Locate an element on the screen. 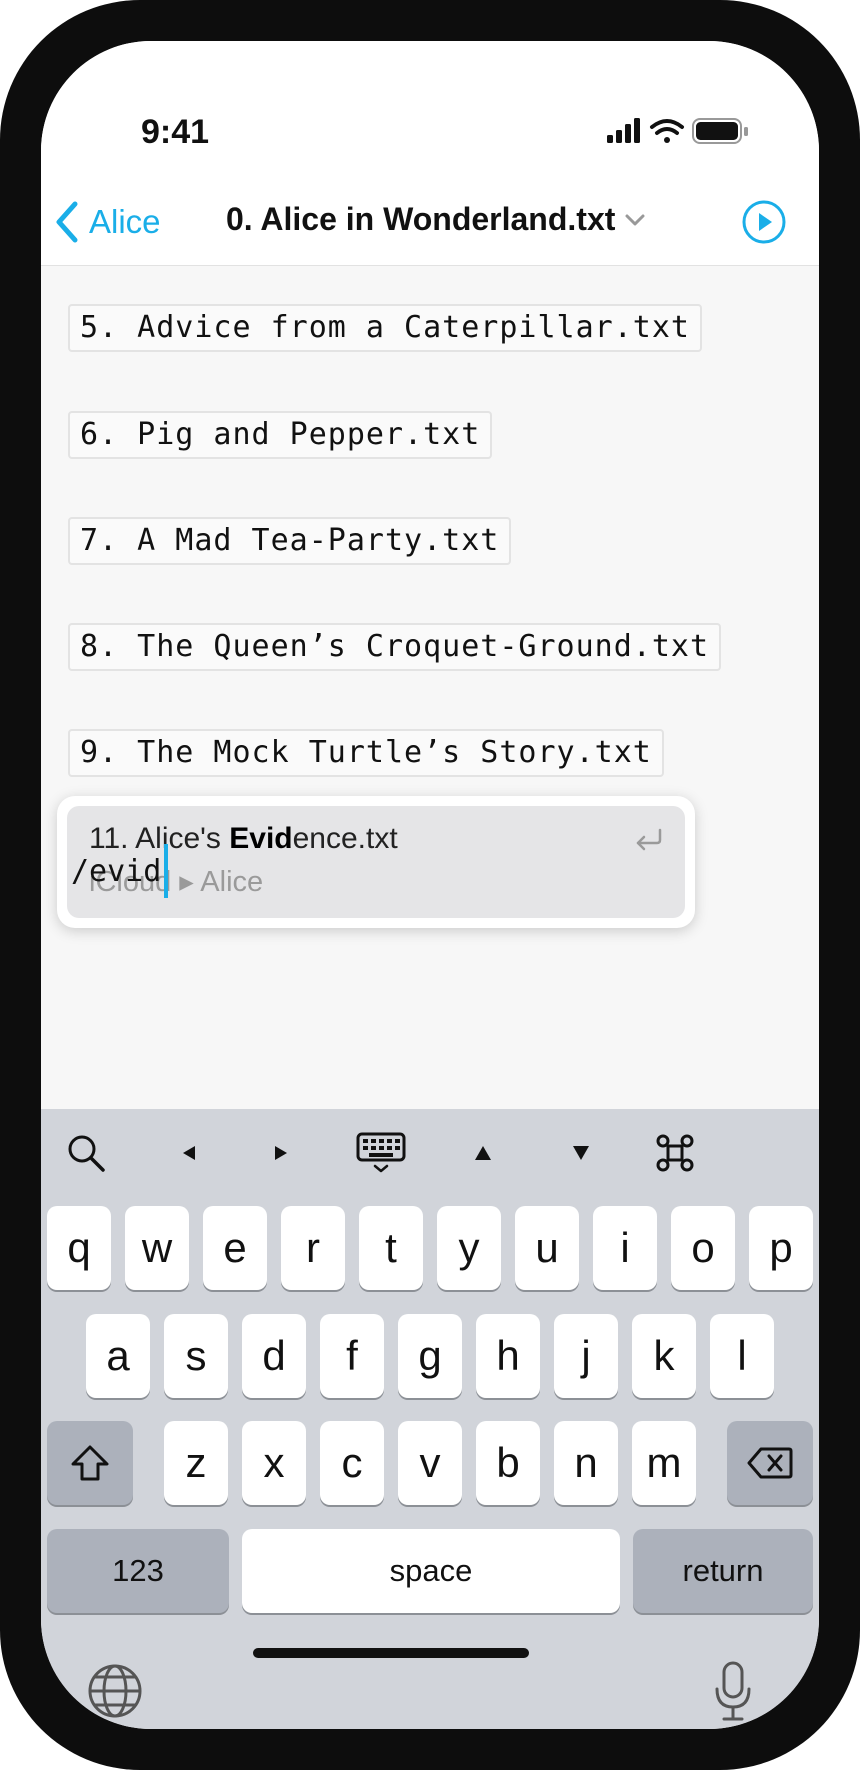 The height and width of the screenshot is (1770, 860). cursor-left-button is located at coordinates (189, 1153).